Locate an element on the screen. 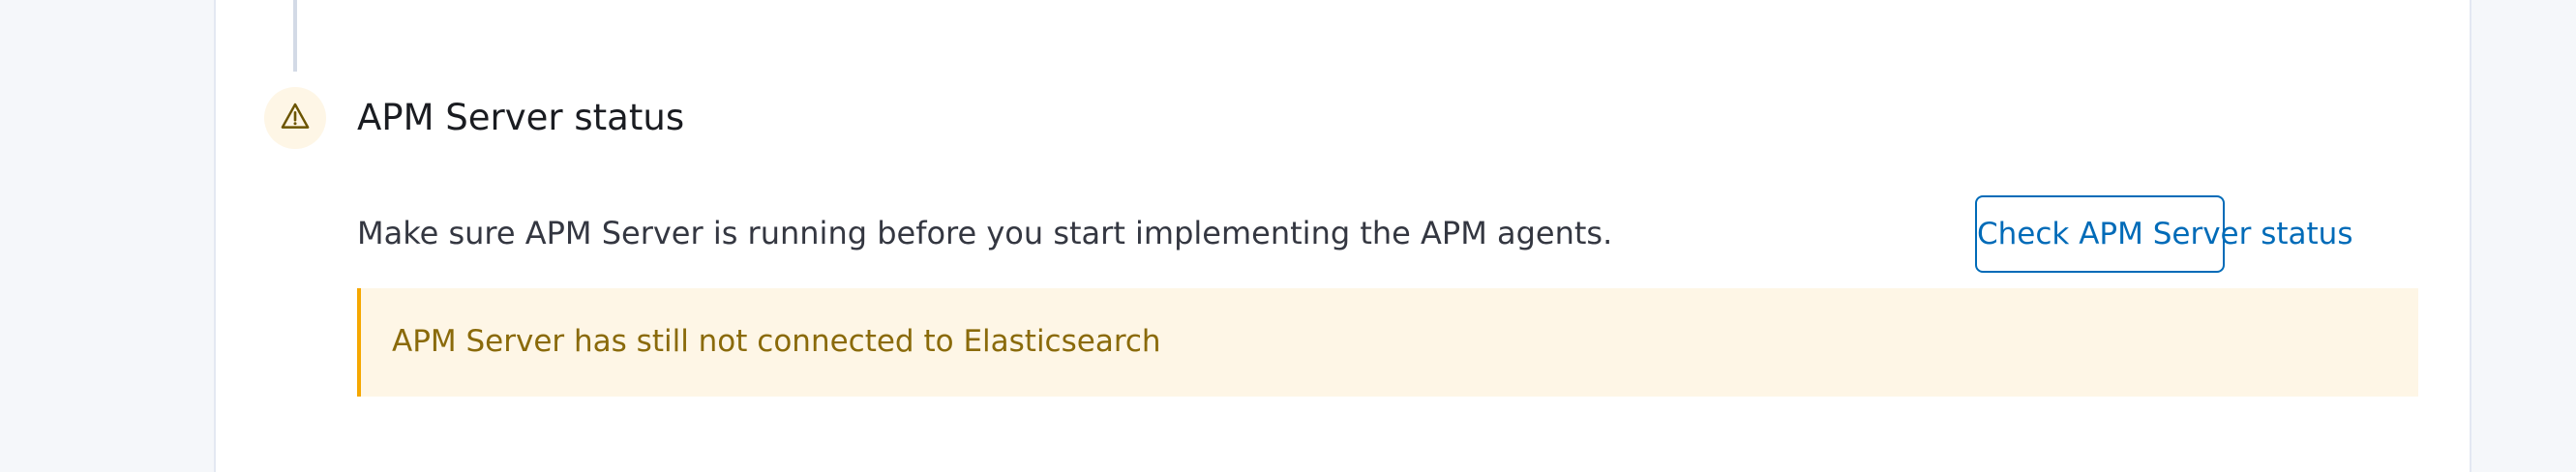 The image size is (2576, 472). warning-icon is located at coordinates (295, 118).